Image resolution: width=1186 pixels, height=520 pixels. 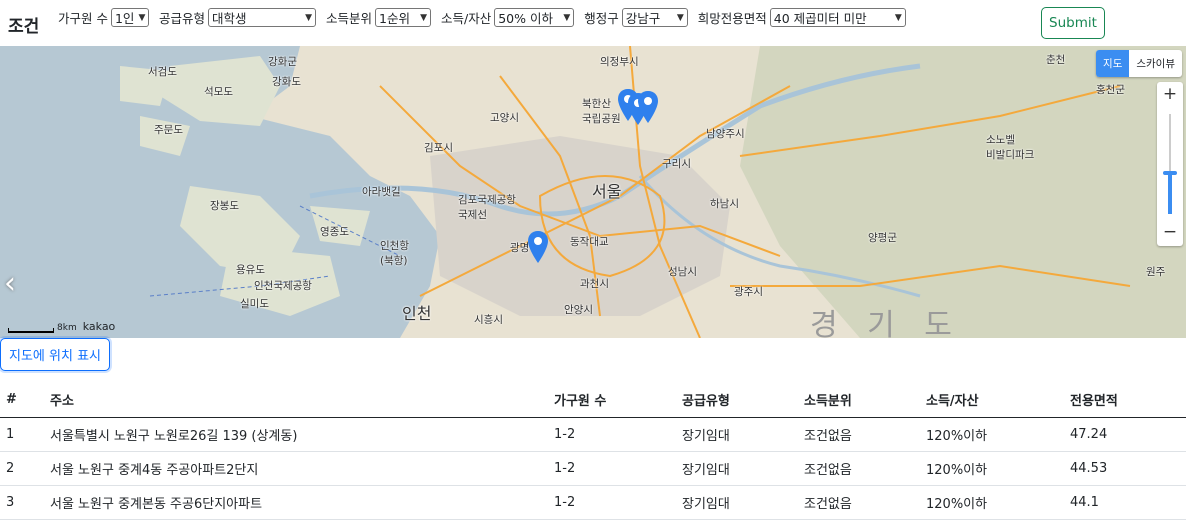 What do you see at coordinates (1170, 173) in the screenshot?
I see `zoom-slider-handle` at bounding box center [1170, 173].